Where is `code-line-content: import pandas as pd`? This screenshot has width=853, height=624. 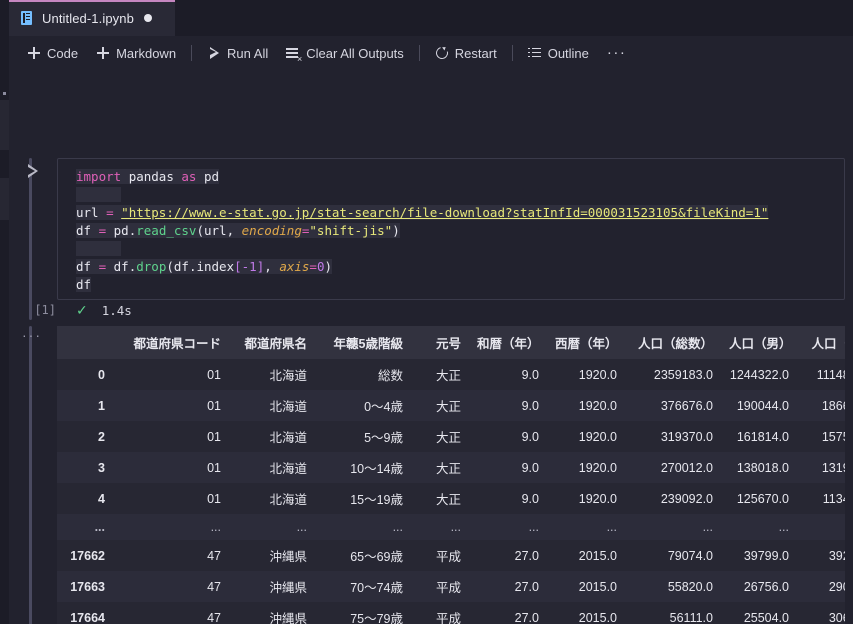
code-line-content: import pandas as pd is located at coordinates (148, 176).